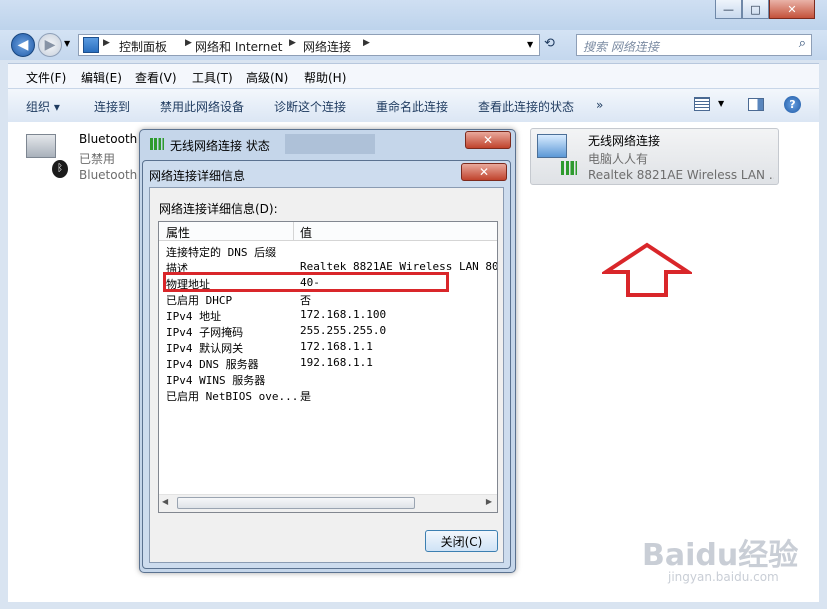  Describe the element at coordinates (792, 104) in the screenshot. I see `help-icon: ?` at that location.